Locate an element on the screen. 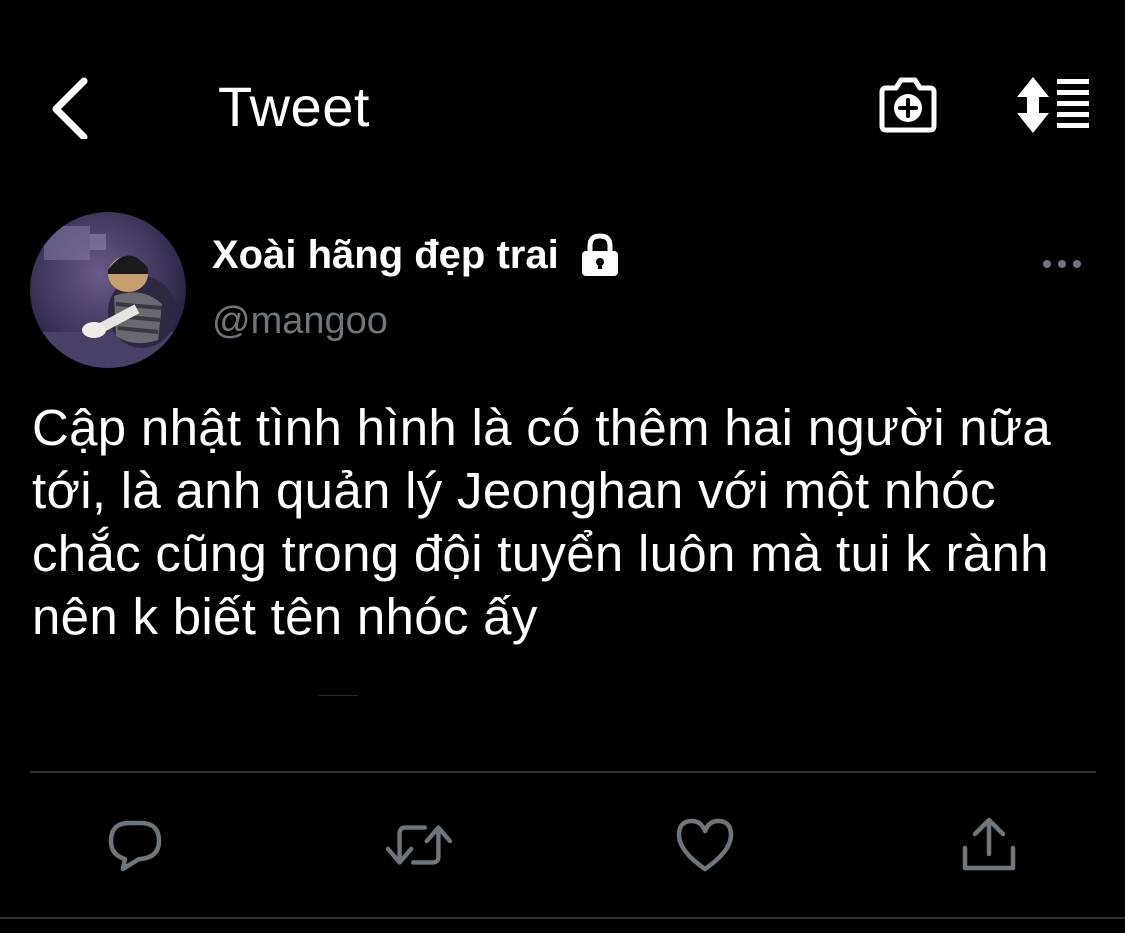 This screenshot has height=933, width=1125. retweet-button is located at coordinates (419, 845).